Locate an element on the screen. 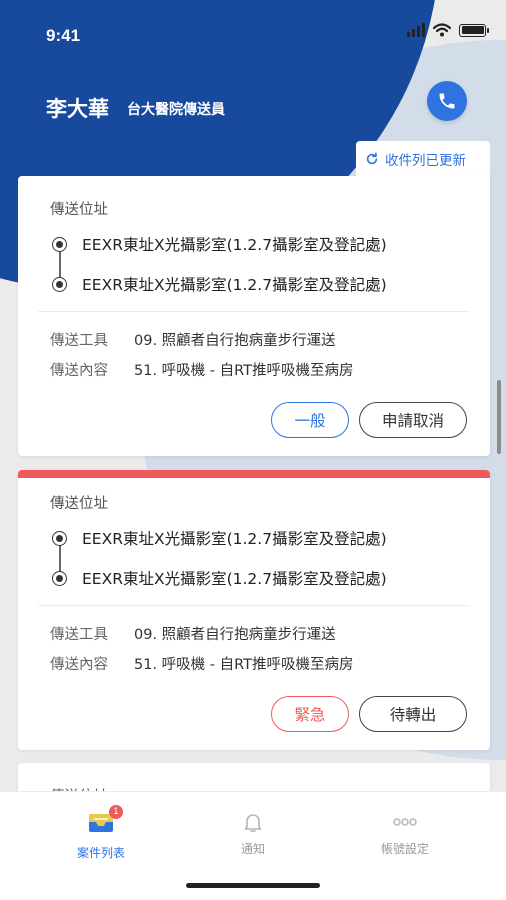 Image resolution: width=506 pixels, height=900 pixels. tab-label: 通知 is located at coordinates (252, 849).